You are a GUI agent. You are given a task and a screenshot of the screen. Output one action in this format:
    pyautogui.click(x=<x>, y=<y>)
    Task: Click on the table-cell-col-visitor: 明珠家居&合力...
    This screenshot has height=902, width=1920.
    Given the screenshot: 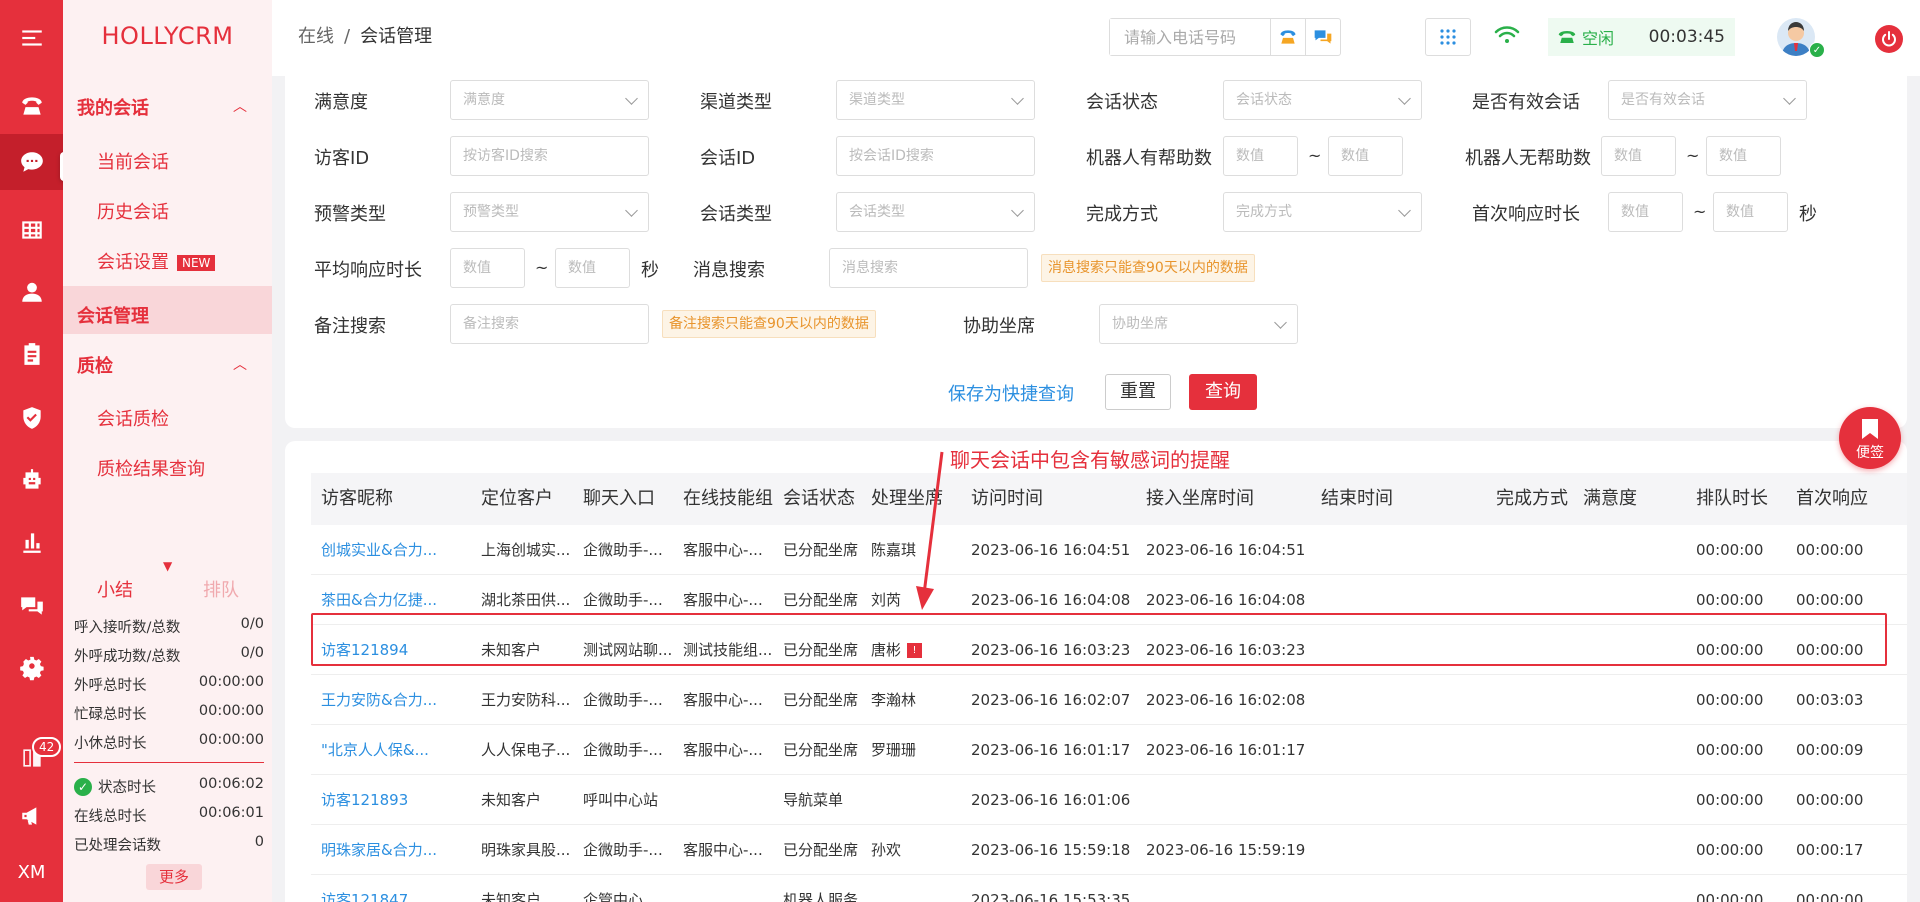 What is the action you would take?
    pyautogui.click(x=379, y=850)
    